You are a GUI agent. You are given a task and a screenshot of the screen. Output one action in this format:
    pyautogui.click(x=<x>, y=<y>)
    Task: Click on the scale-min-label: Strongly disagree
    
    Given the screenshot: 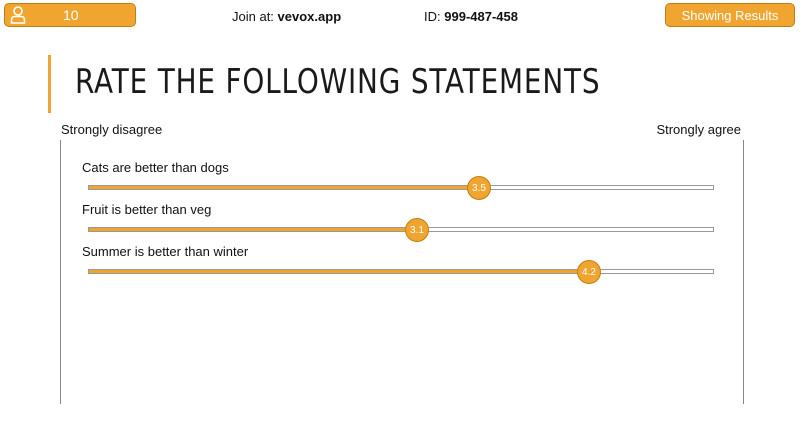 What is the action you would take?
    pyautogui.click(x=112, y=129)
    